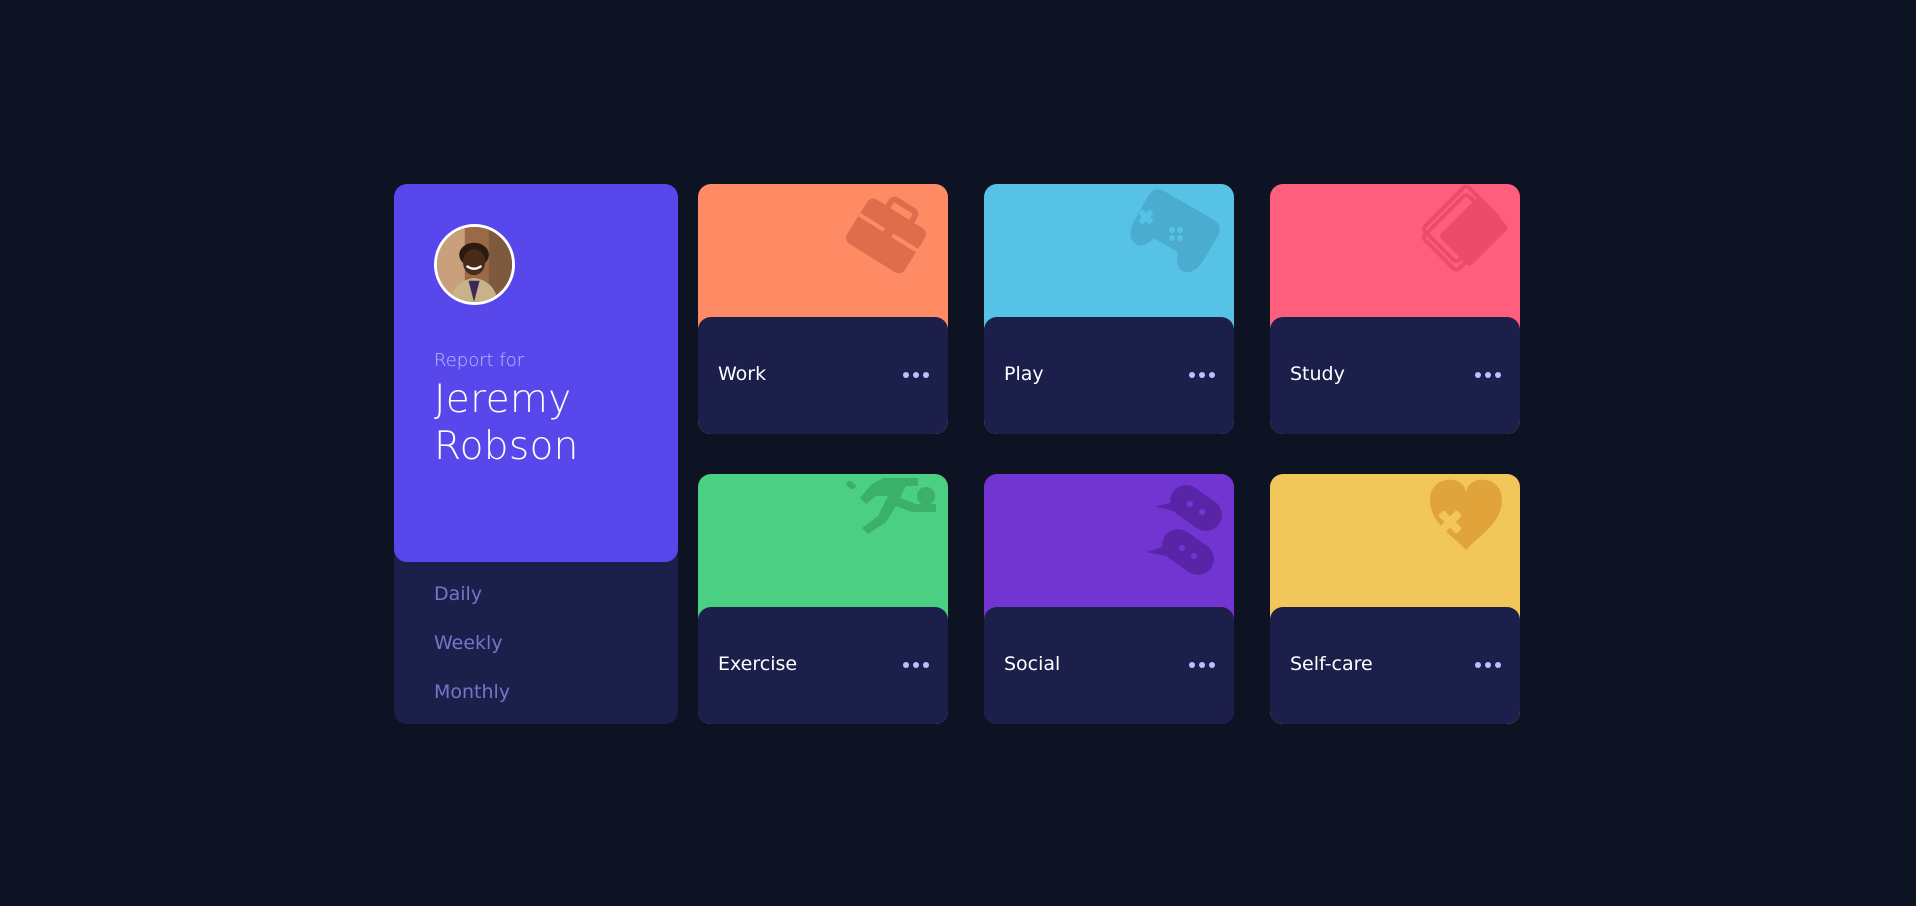 This screenshot has width=1916, height=906. What do you see at coordinates (1024, 374) in the screenshot?
I see `card-title: Play` at bounding box center [1024, 374].